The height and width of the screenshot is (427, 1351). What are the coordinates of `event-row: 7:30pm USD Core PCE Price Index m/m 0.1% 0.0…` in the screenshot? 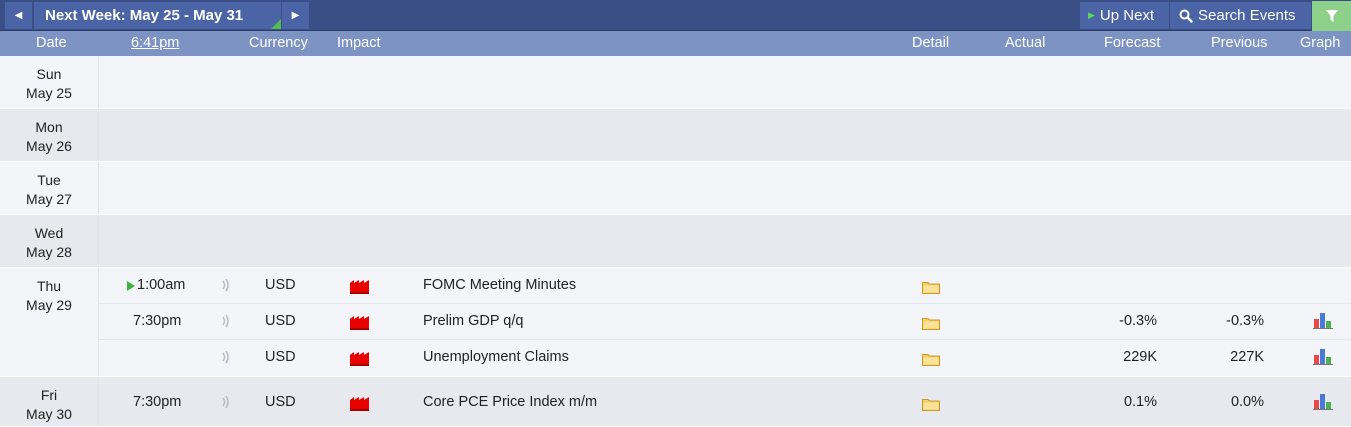 It's located at (725, 401).